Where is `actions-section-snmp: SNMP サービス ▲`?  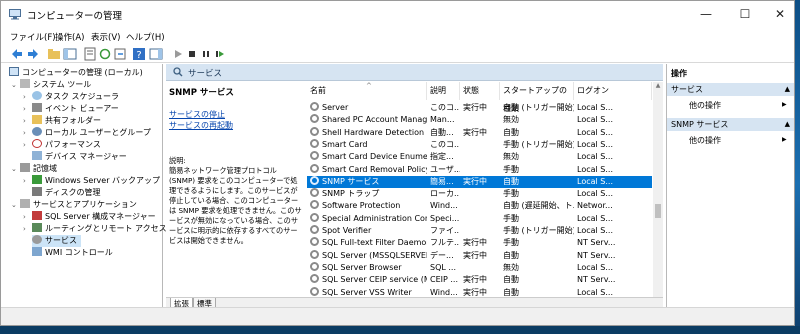 actions-section-snmp: SNMP サービス ▲ is located at coordinates (730, 124).